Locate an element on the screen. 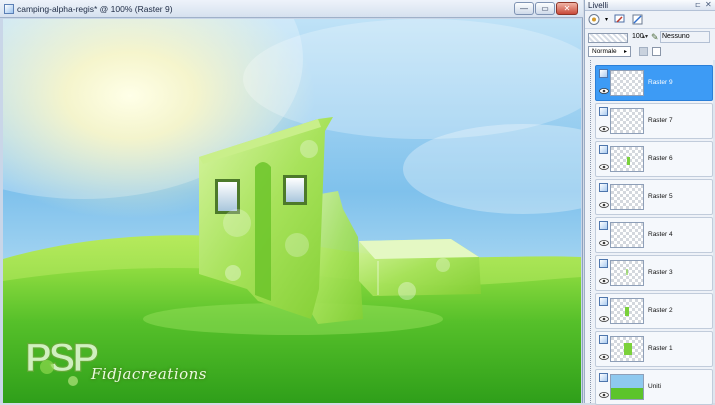  layer-row-raster-4: Raster 4 is located at coordinates (654, 235).